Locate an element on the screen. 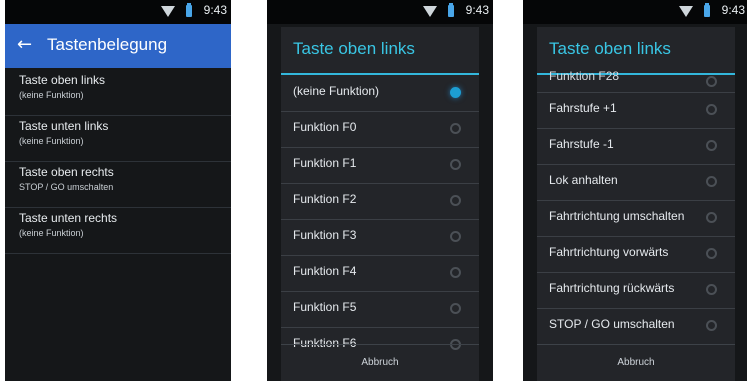 The image size is (747, 381). app-bar: ← Tastenbelegung is located at coordinates (118, 46).